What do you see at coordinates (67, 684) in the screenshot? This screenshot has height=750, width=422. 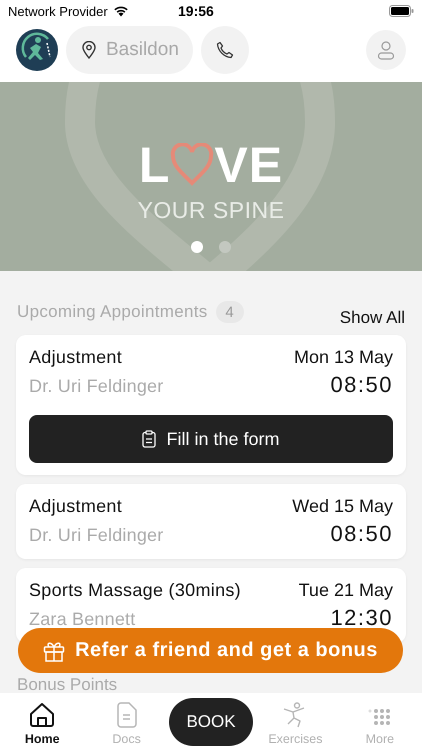 I see `section-title: Bonus Points` at bounding box center [67, 684].